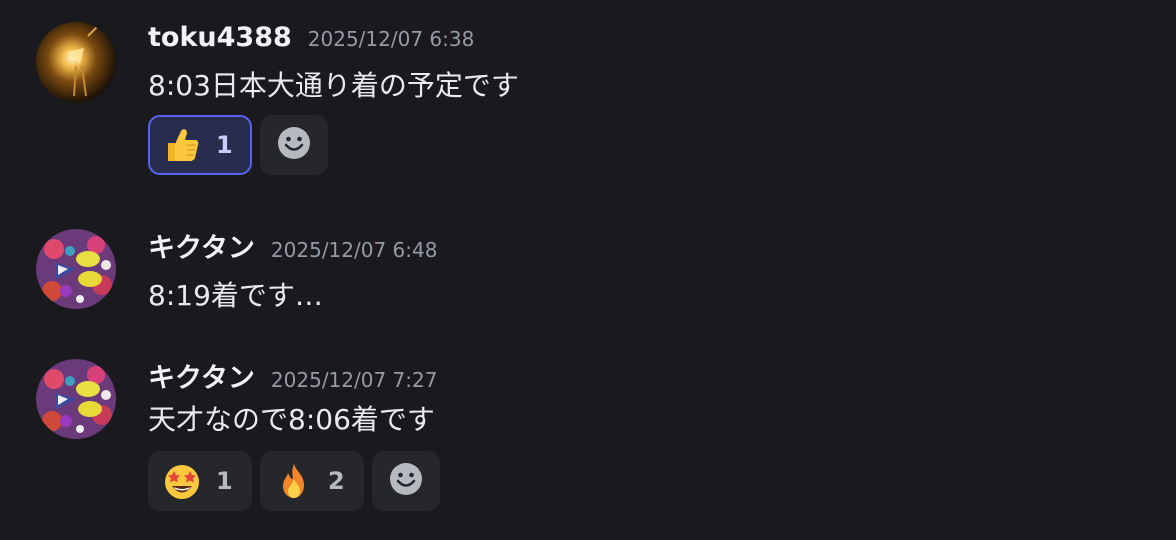 Image resolution: width=1176 pixels, height=540 pixels. Describe the element at coordinates (354, 250) in the screenshot. I see `timestamp: 2025/12/07 6:48` at that location.